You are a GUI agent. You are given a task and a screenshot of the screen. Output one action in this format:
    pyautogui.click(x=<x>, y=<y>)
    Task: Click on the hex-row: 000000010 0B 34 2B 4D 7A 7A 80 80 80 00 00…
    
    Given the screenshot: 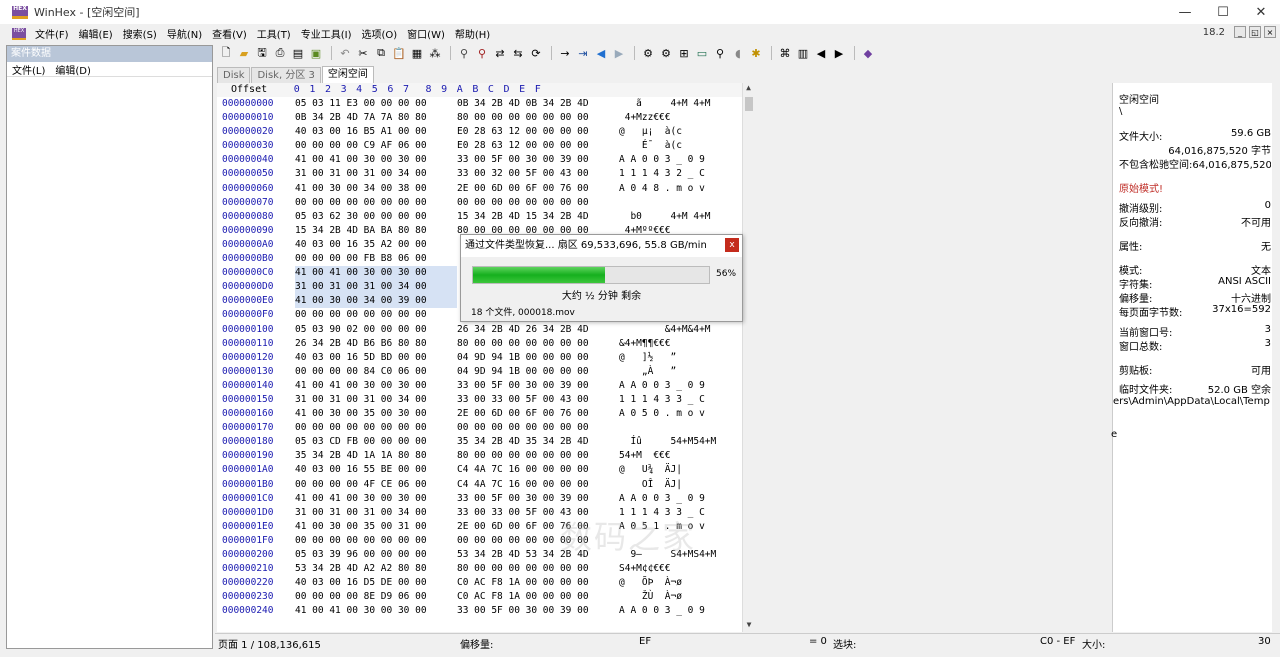 What is the action you would take?
    pyautogui.click(x=485, y=118)
    